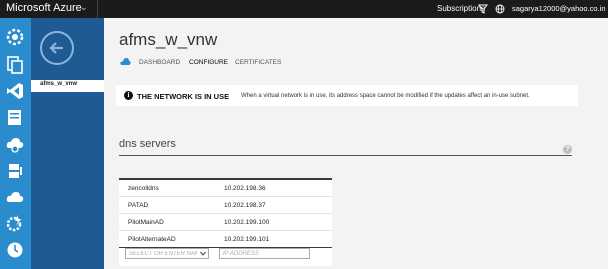  I want to click on database-icon, so click(15, 117).